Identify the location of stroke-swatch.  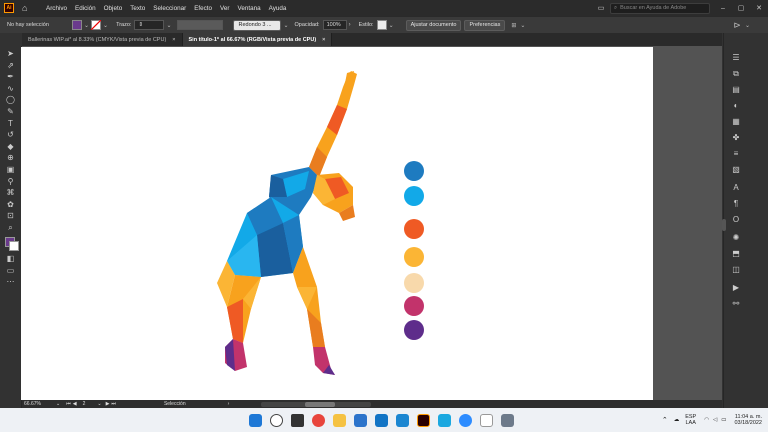
(96, 25).